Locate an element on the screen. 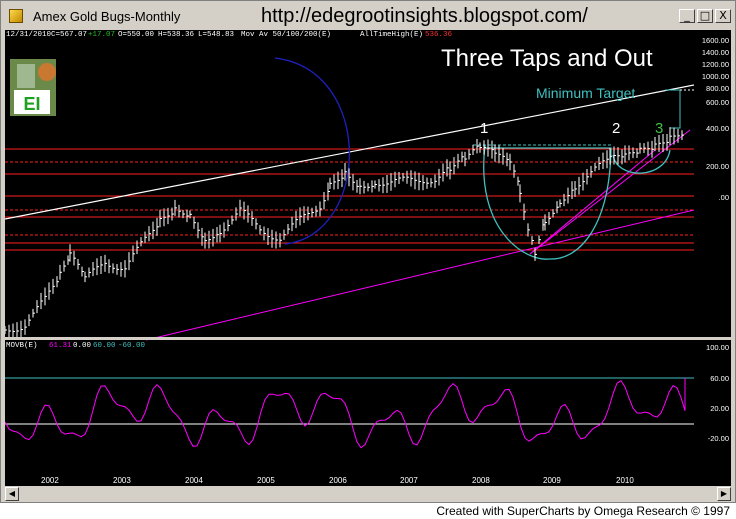 Image resolution: width=736 pixels, height=519 pixels. window-title: Amex Gold Bugs-Monthly is located at coordinates (107, 16).